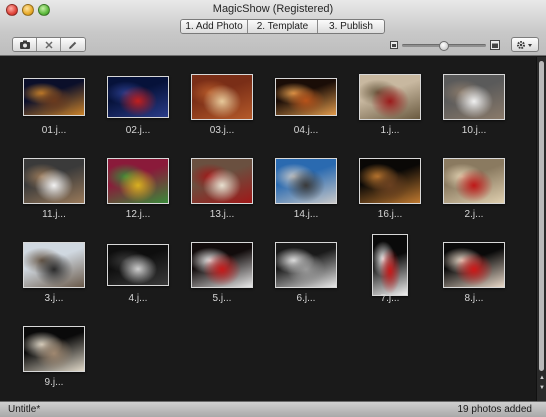 This screenshot has width=546, height=417. I want to click on add-photo-button, so click(25, 44).